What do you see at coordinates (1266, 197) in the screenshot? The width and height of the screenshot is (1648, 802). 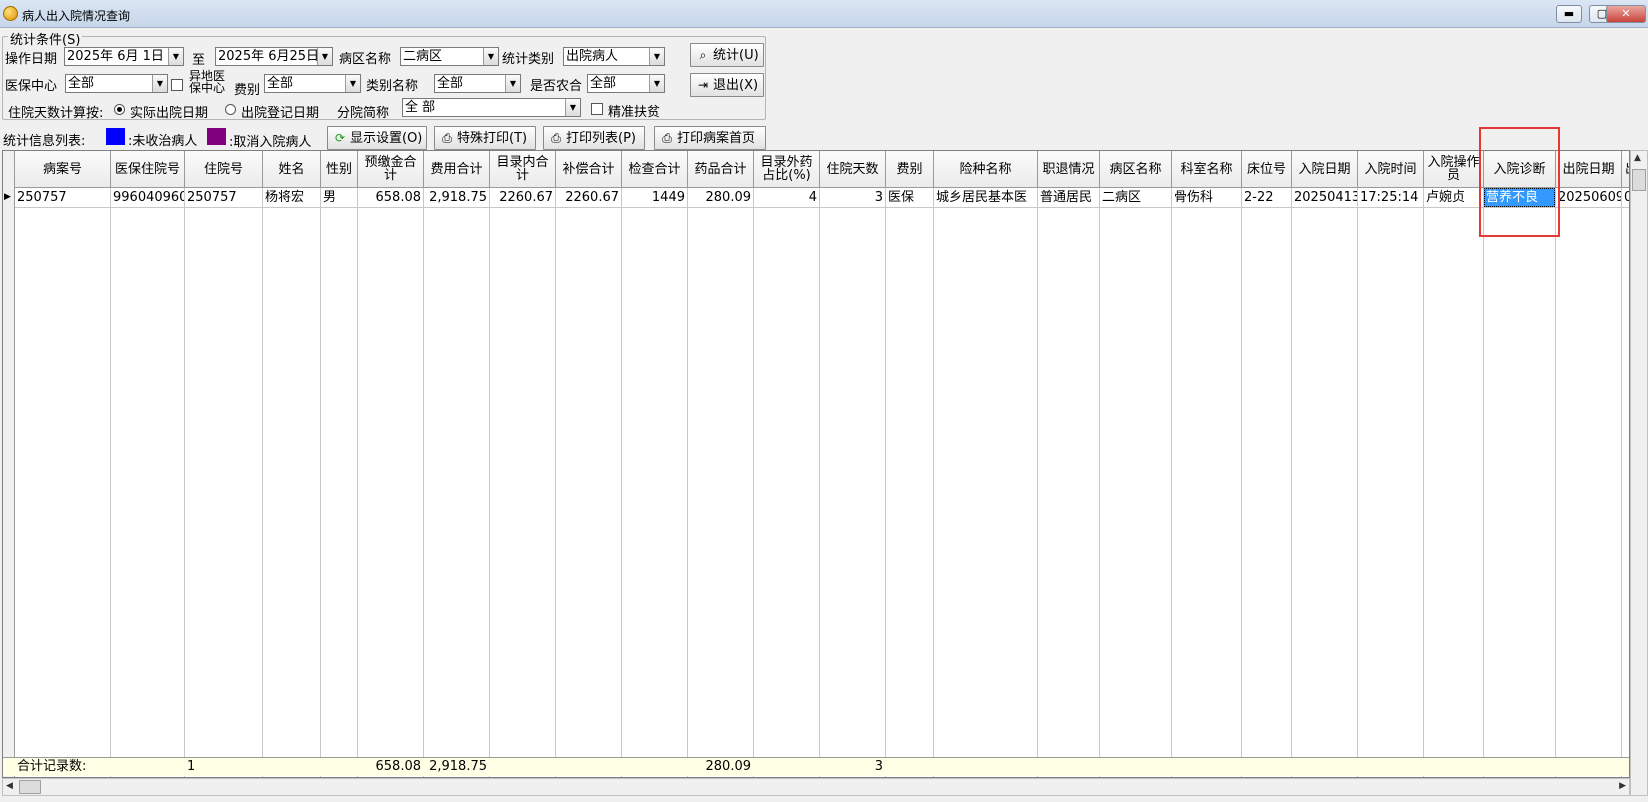 I see `table-cell: 2-22` at bounding box center [1266, 197].